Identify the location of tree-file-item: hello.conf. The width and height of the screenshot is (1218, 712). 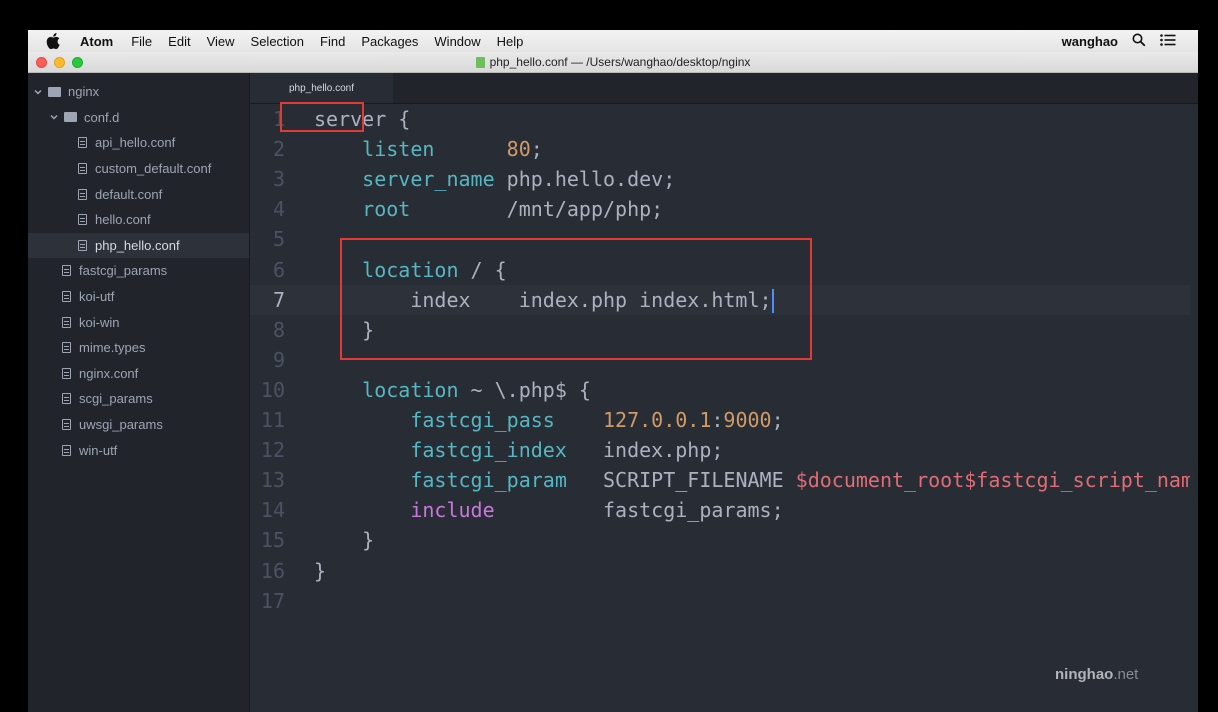
(138, 220).